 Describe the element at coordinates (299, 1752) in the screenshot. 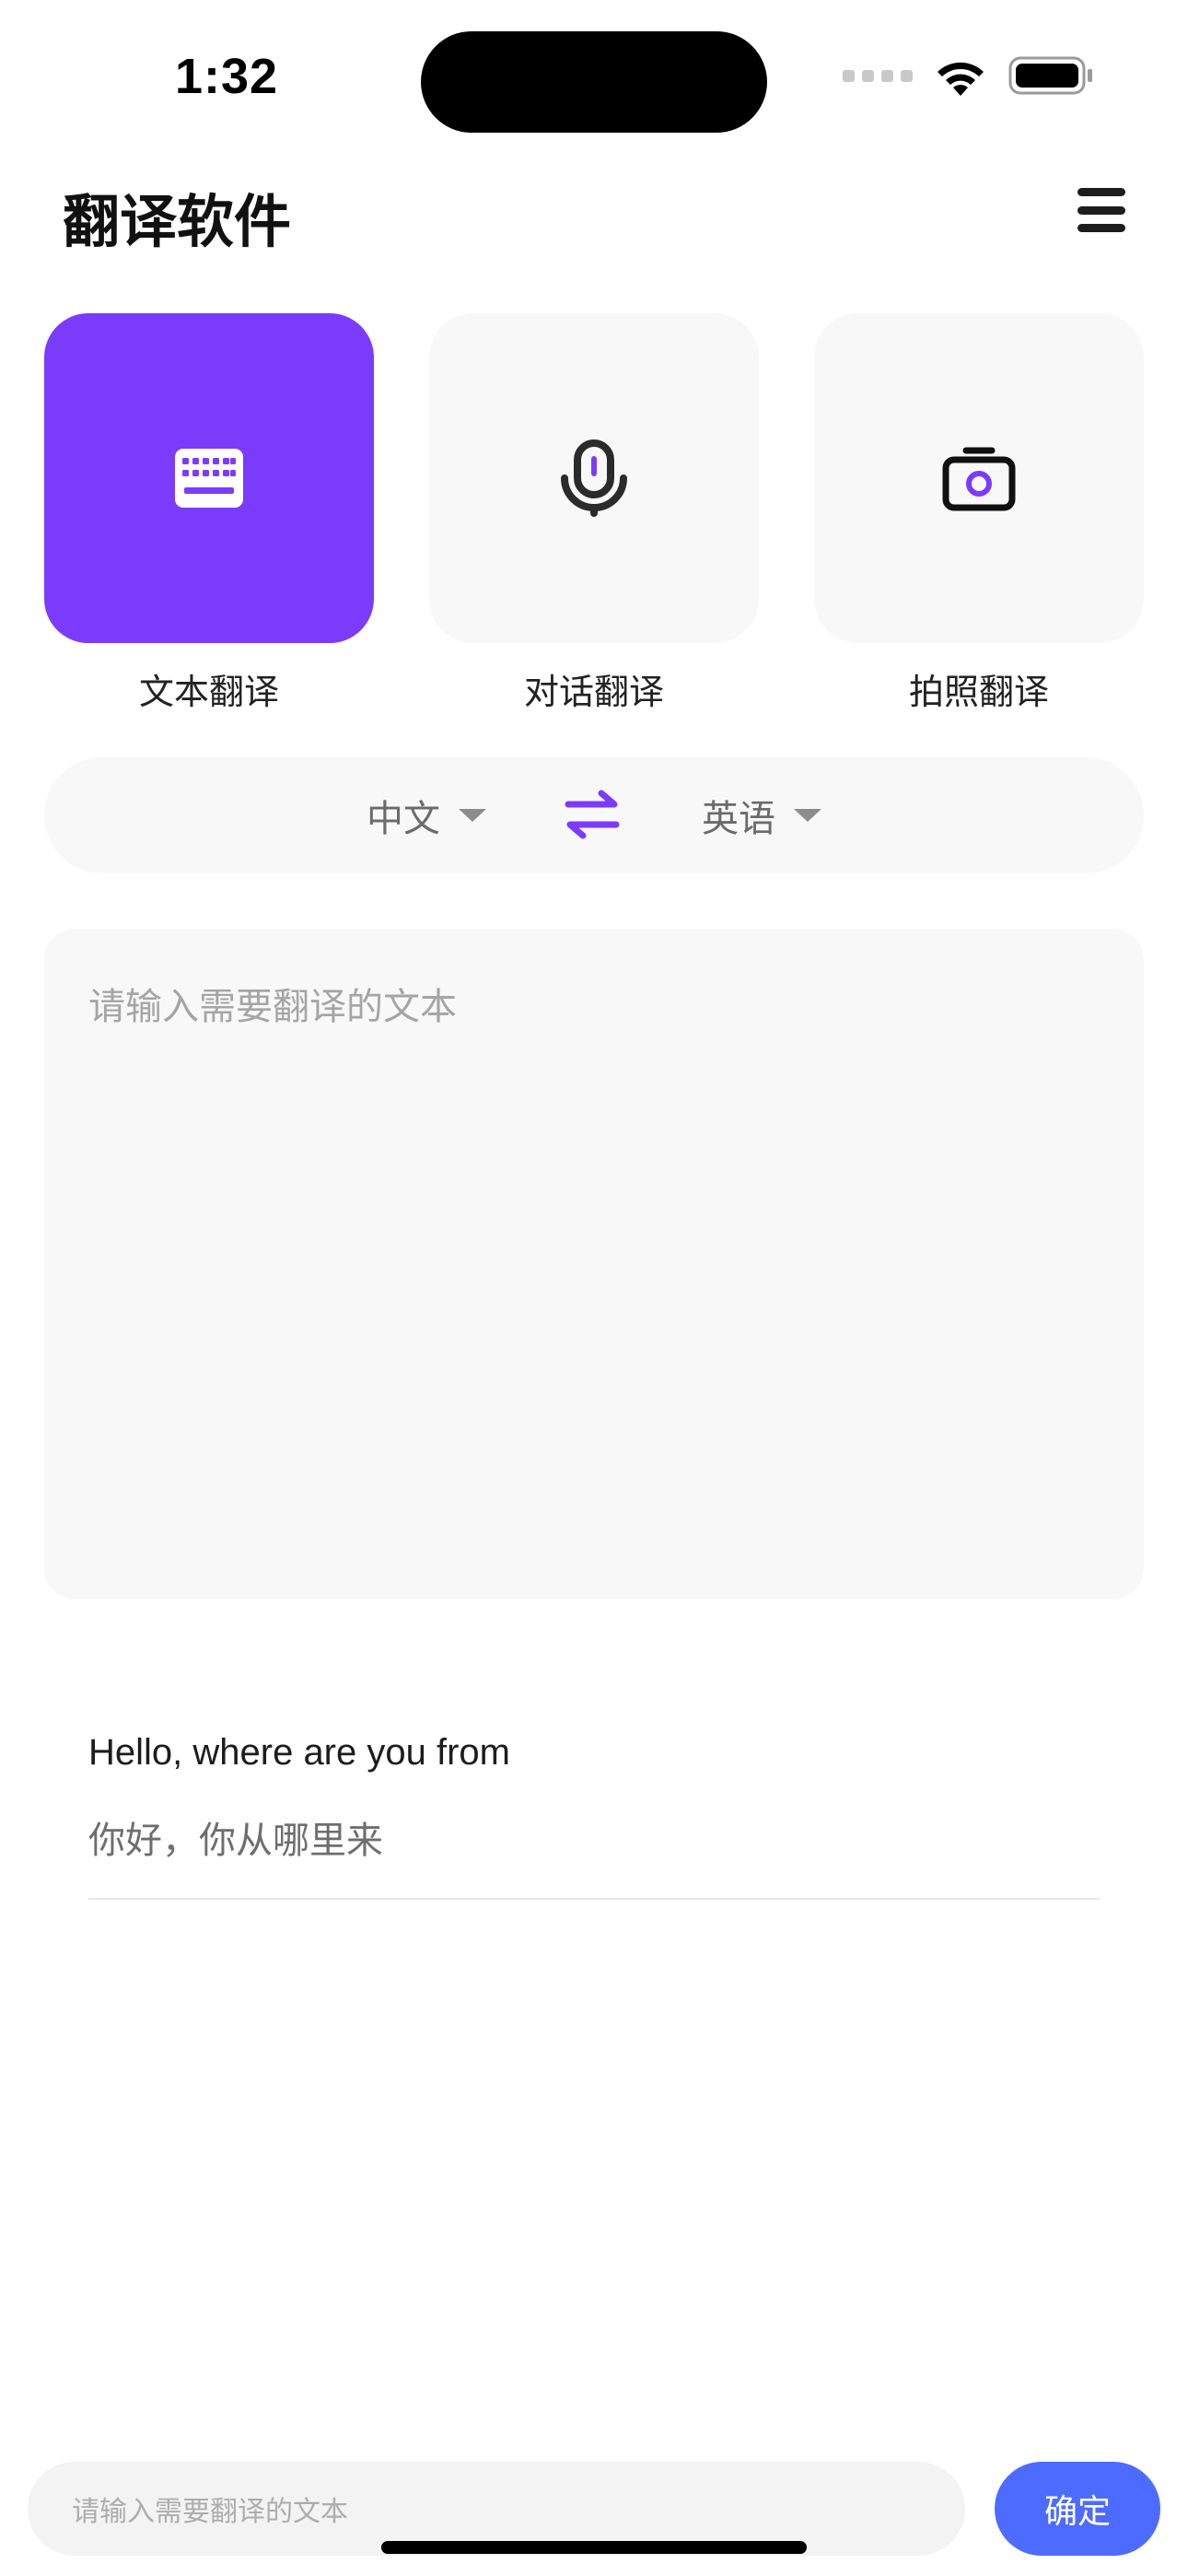

I see `result-source-text: Hello, where are you from` at that location.